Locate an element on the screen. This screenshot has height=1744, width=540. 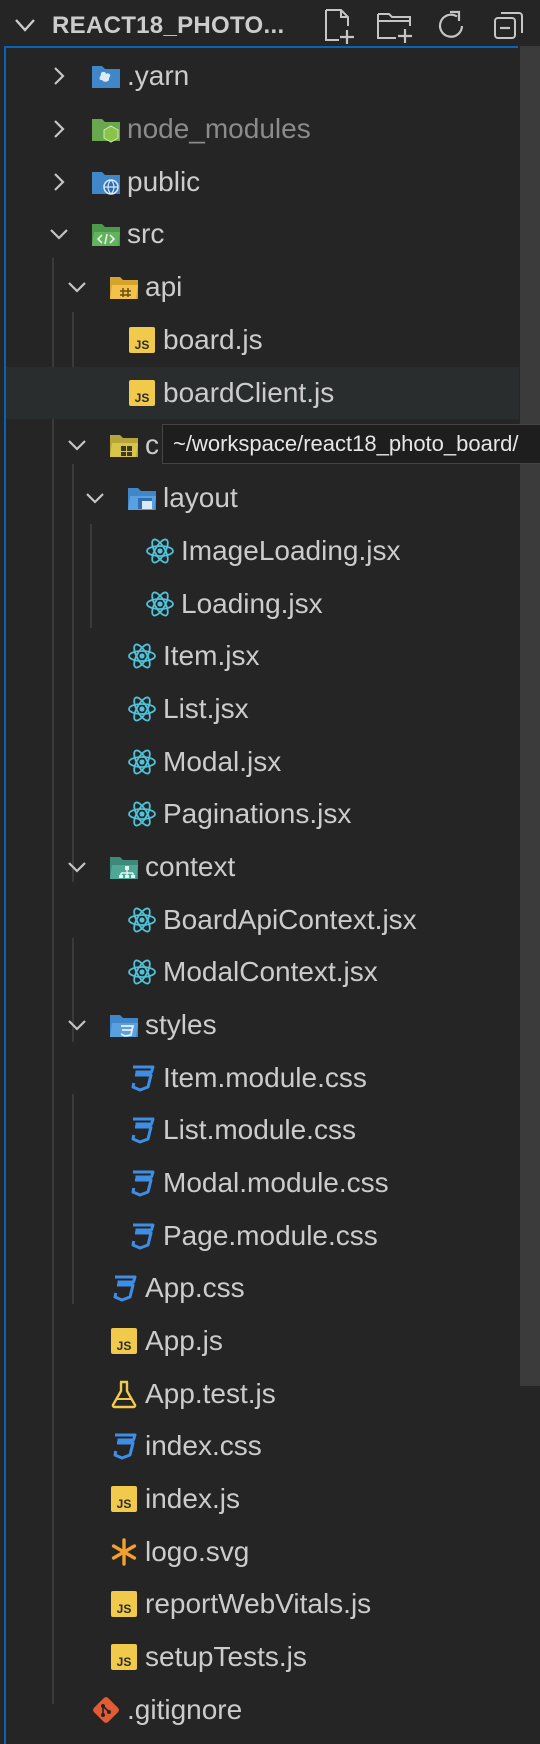
tree-item-item-module-css: Item.module.css is located at coordinates (273, 1078).